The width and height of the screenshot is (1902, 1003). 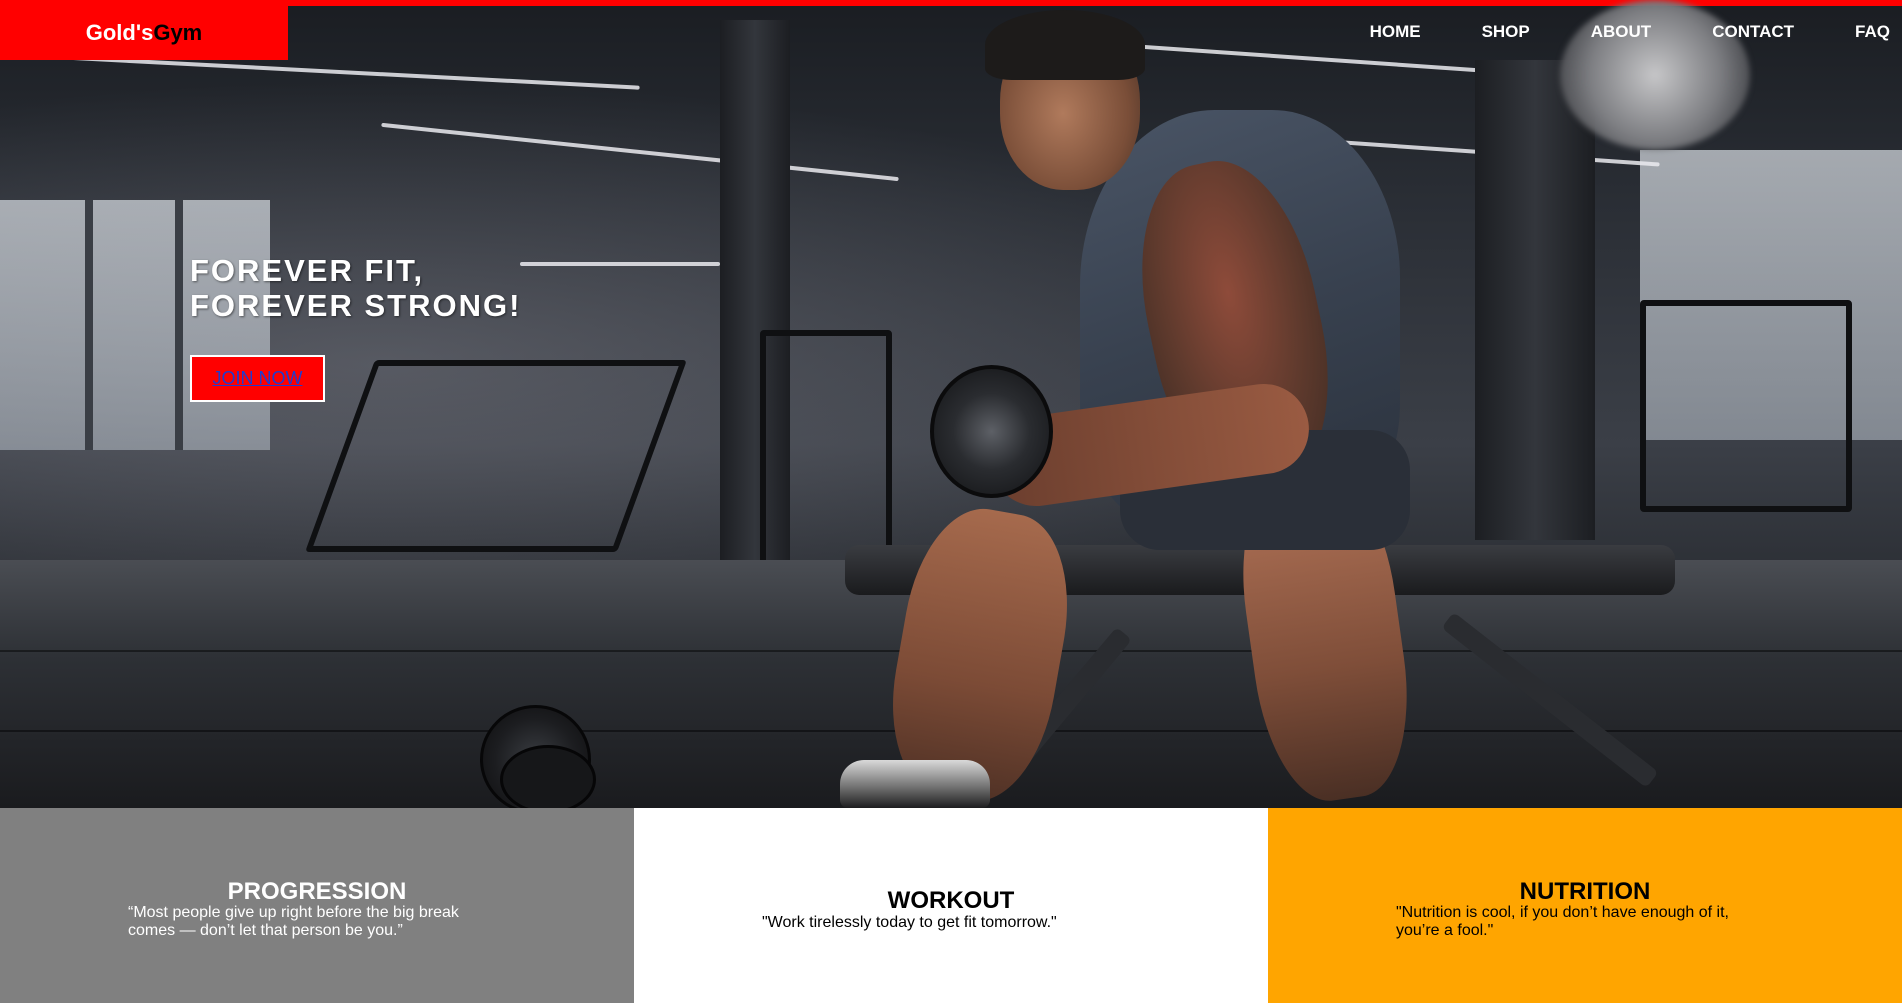 I want to click on logo: Gold's Gym, so click(x=144, y=33).